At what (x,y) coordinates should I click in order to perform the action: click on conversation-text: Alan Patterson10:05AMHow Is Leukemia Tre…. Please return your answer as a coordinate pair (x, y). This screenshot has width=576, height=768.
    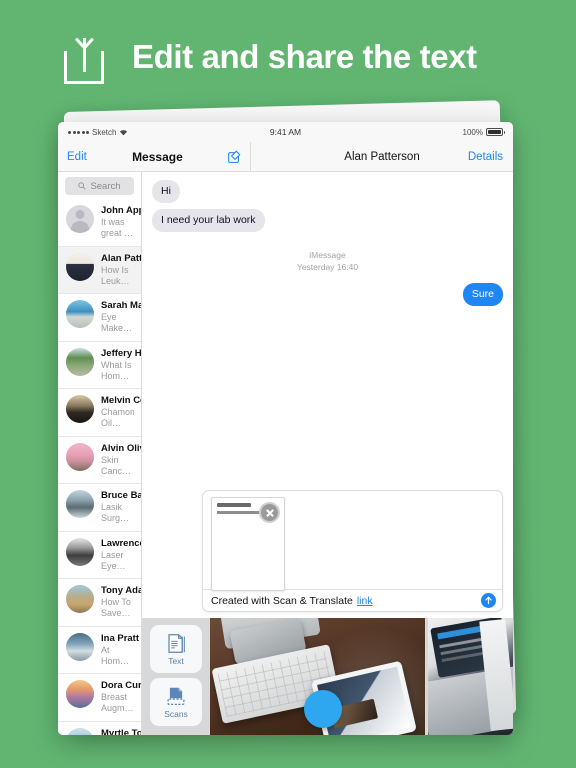
    Looking at the image, I should click on (121, 270).